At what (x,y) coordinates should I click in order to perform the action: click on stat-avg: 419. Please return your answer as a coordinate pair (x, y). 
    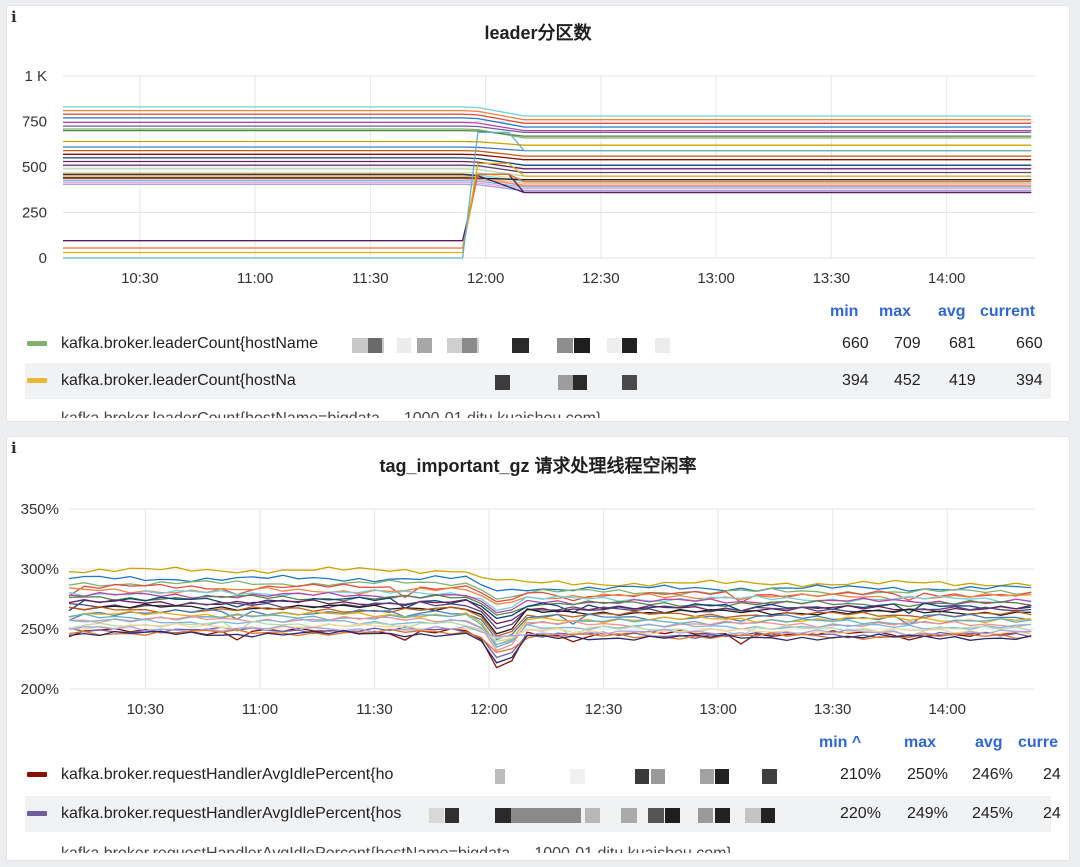
    Looking at the image, I should click on (962, 380).